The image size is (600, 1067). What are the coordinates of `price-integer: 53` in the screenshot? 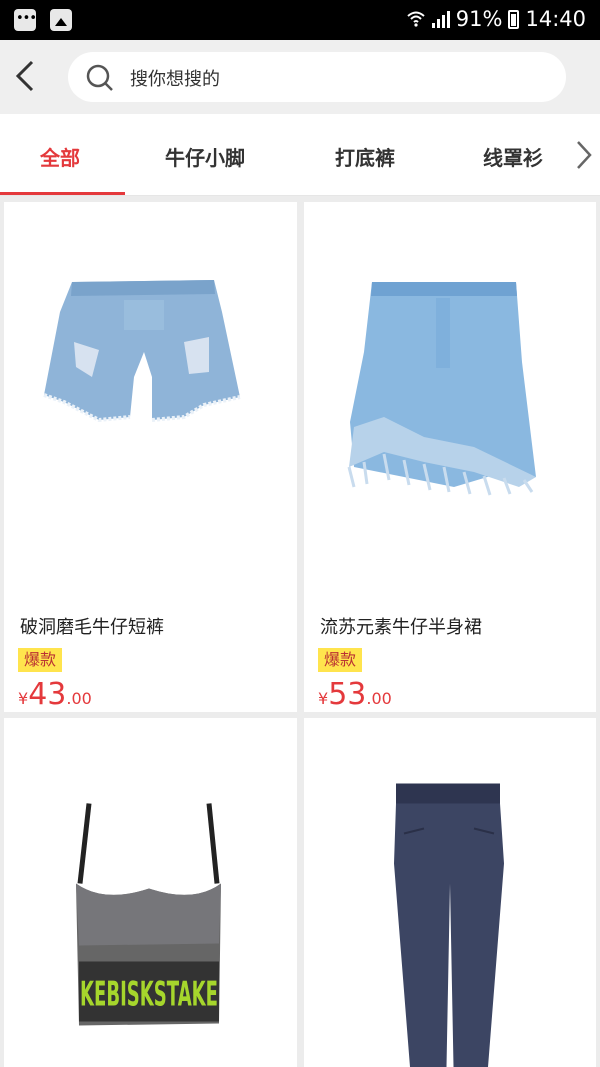 It's located at (347, 694).